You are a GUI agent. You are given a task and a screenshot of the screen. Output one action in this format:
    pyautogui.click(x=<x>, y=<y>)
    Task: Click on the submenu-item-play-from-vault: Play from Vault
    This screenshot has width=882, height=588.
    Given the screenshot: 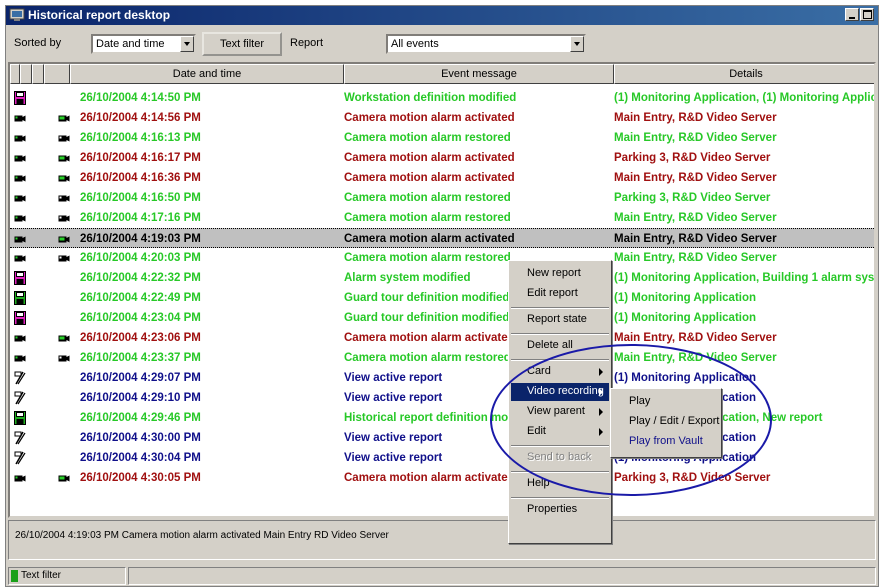 What is the action you would take?
    pyautogui.click(x=666, y=442)
    